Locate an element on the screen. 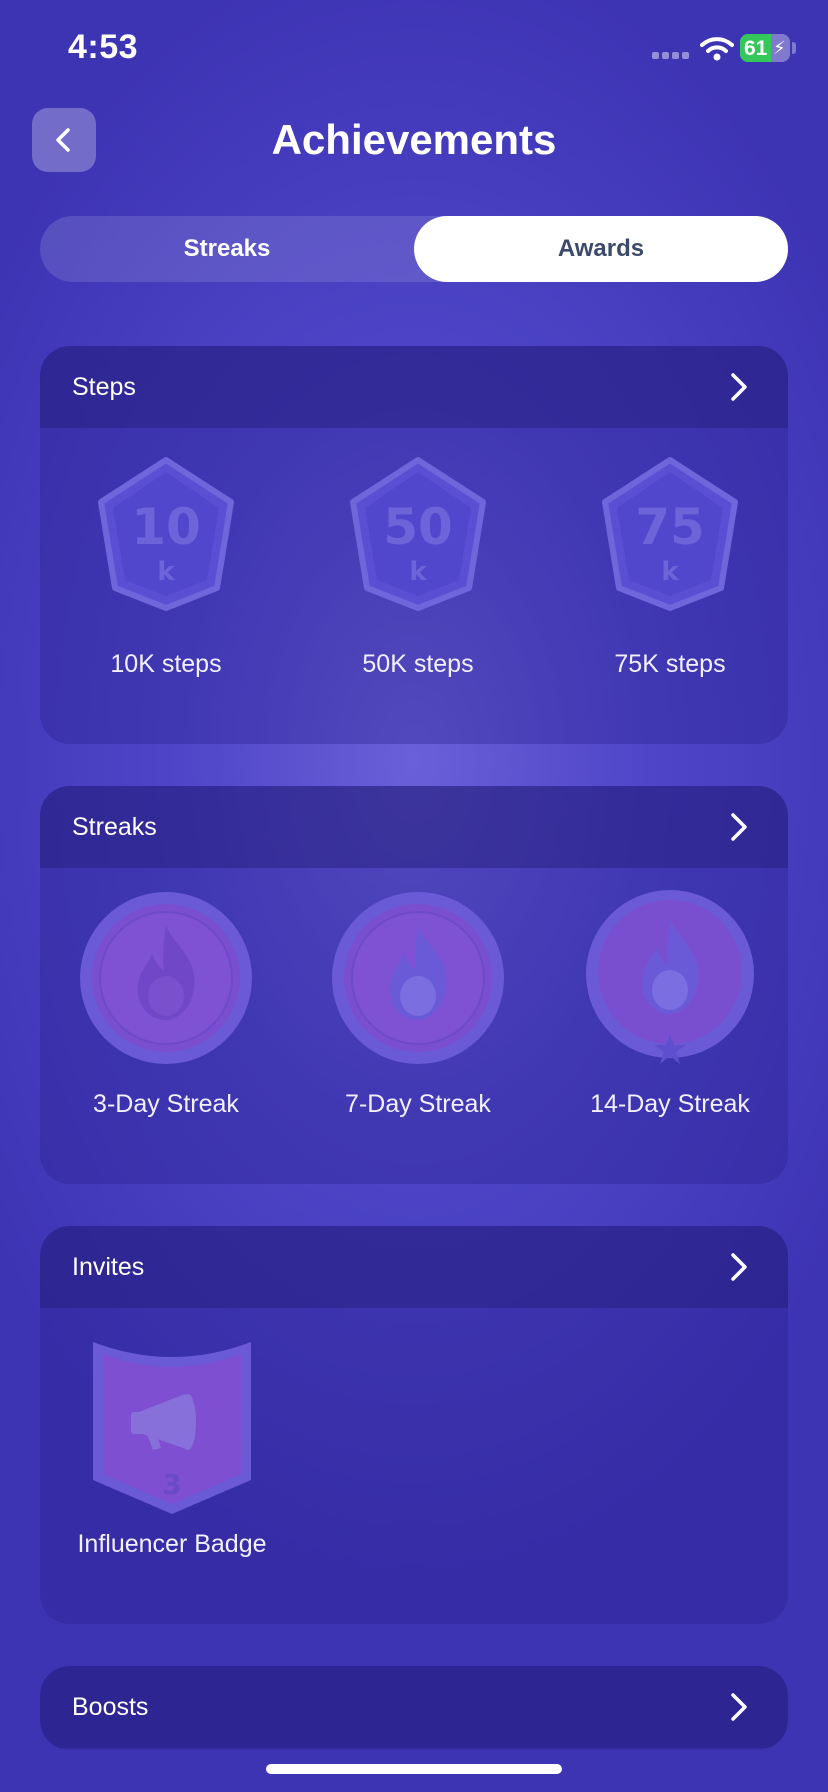 The height and width of the screenshot is (1792, 828). streaks-title: Streaks is located at coordinates (114, 827).